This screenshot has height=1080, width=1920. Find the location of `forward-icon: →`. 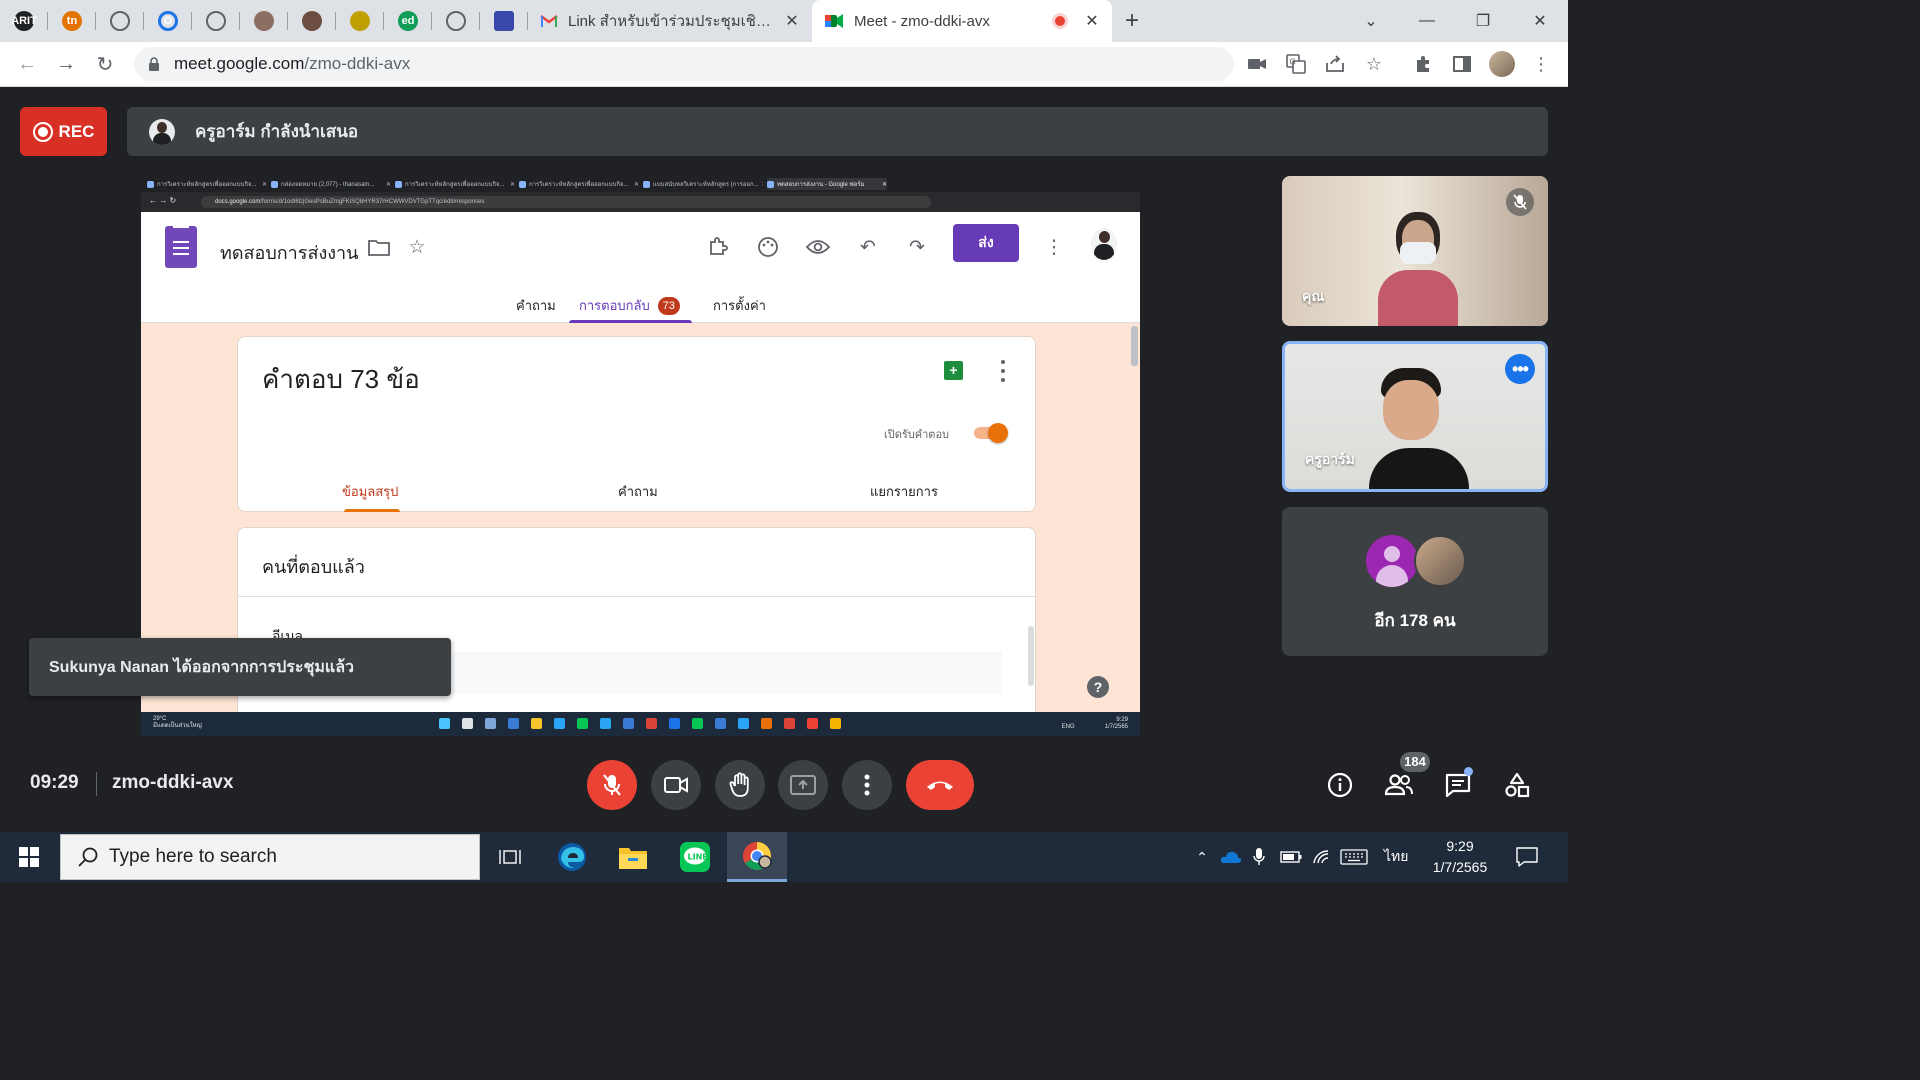

forward-icon: → is located at coordinates (66, 64).